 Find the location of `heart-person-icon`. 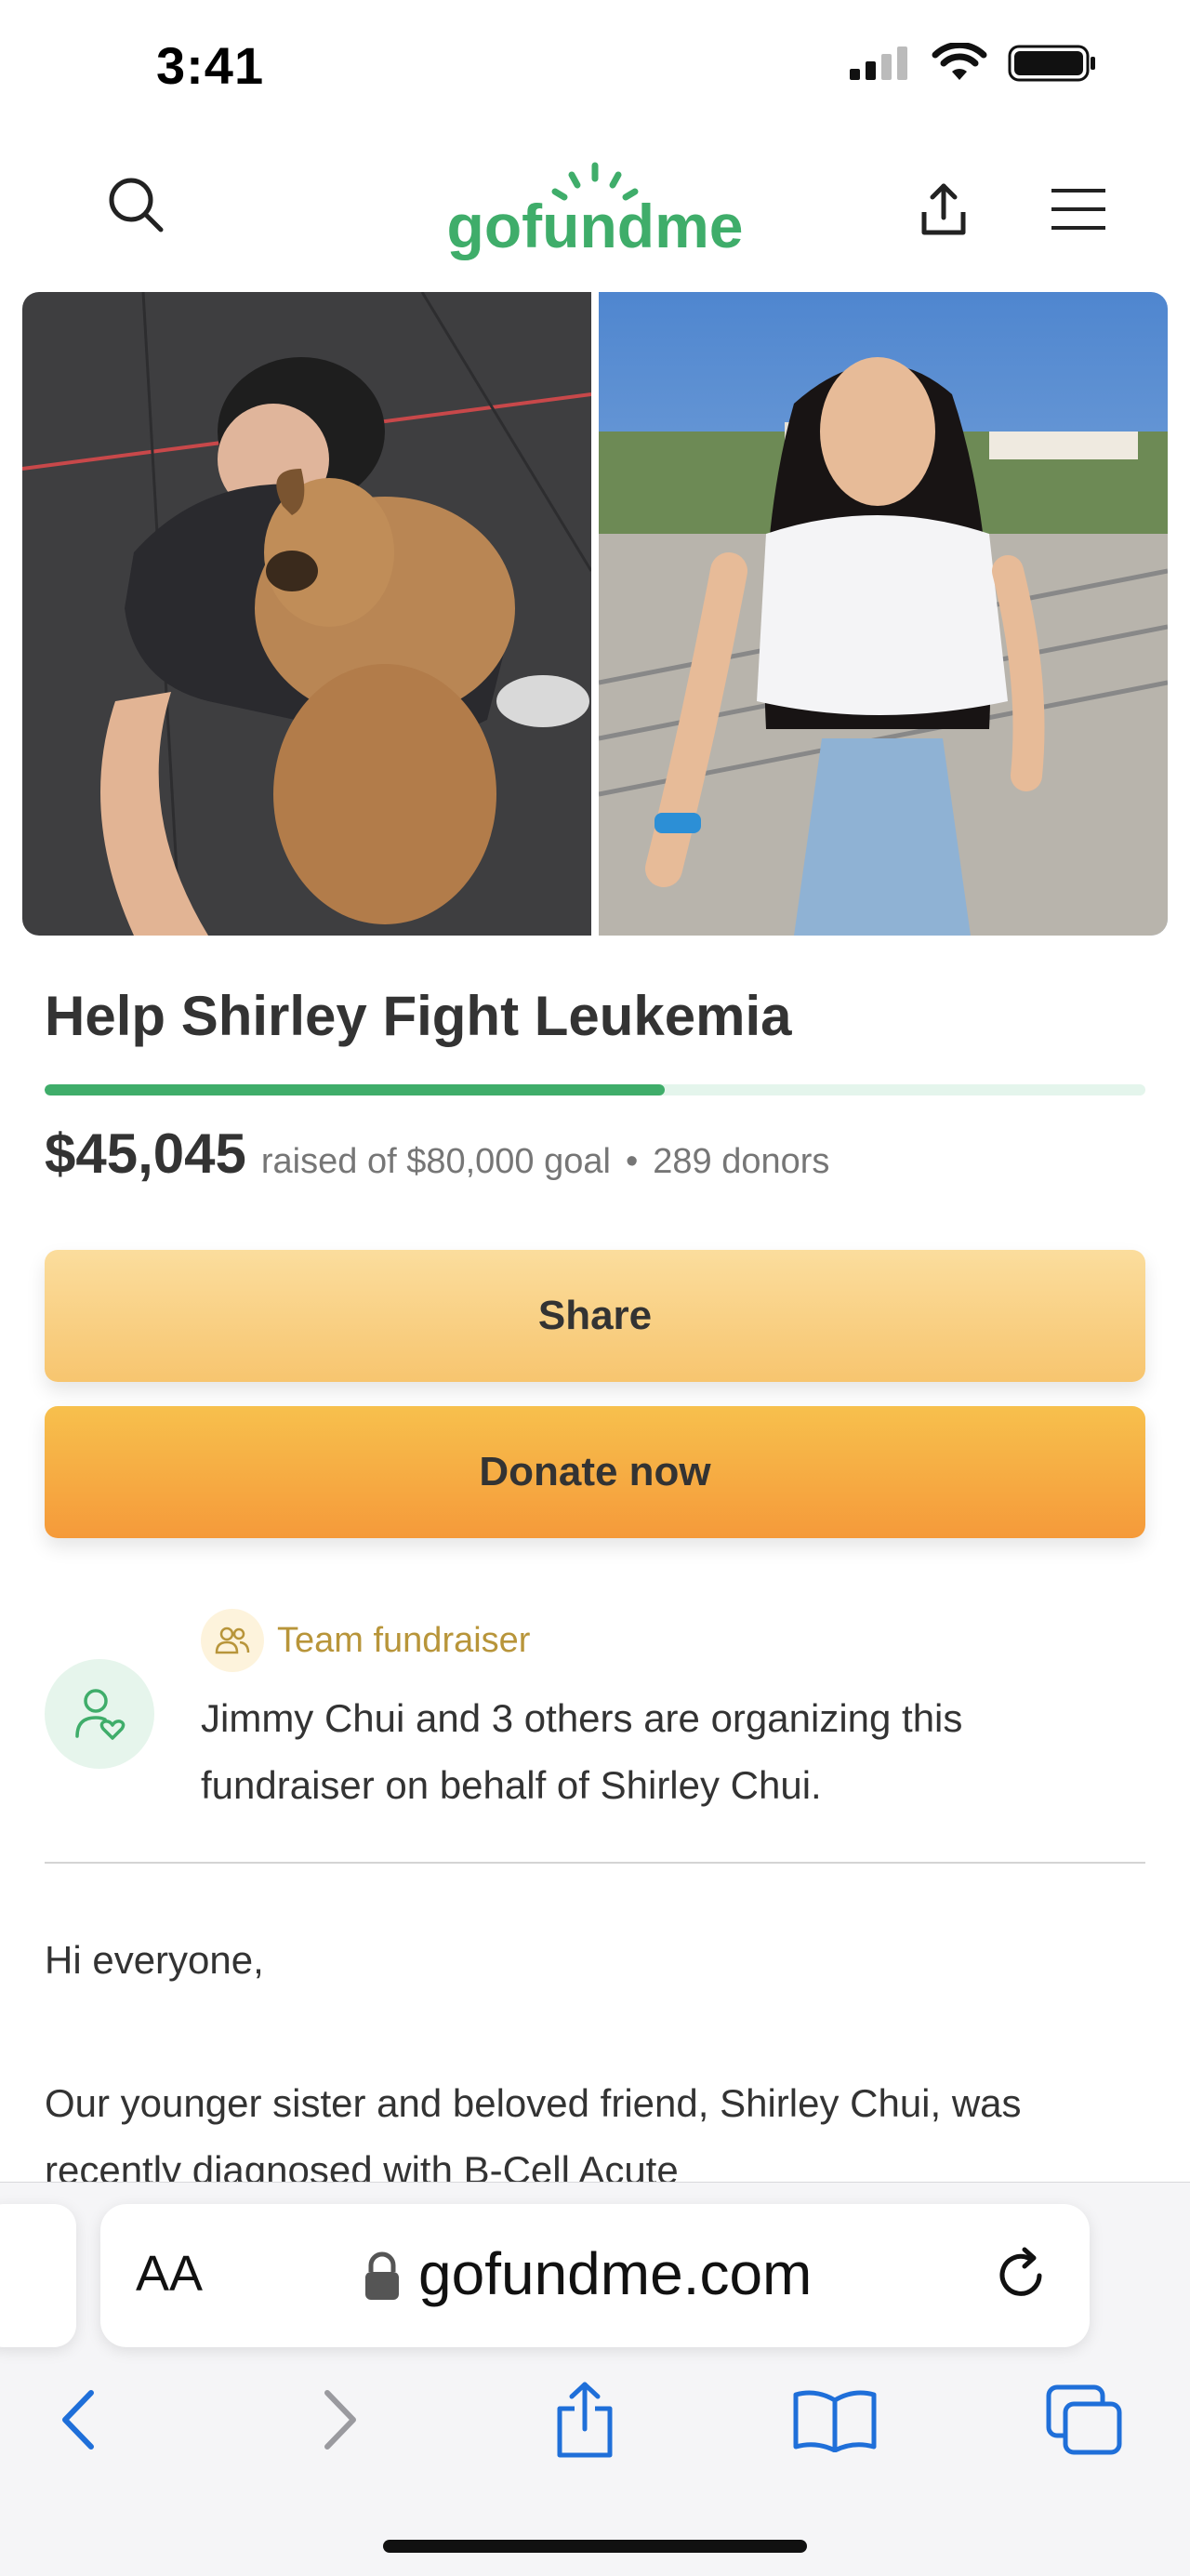

heart-person-icon is located at coordinates (100, 1714).